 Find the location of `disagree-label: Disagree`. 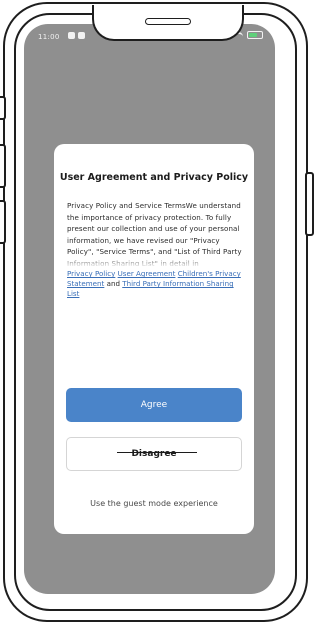

disagree-label: Disagree is located at coordinates (154, 454).